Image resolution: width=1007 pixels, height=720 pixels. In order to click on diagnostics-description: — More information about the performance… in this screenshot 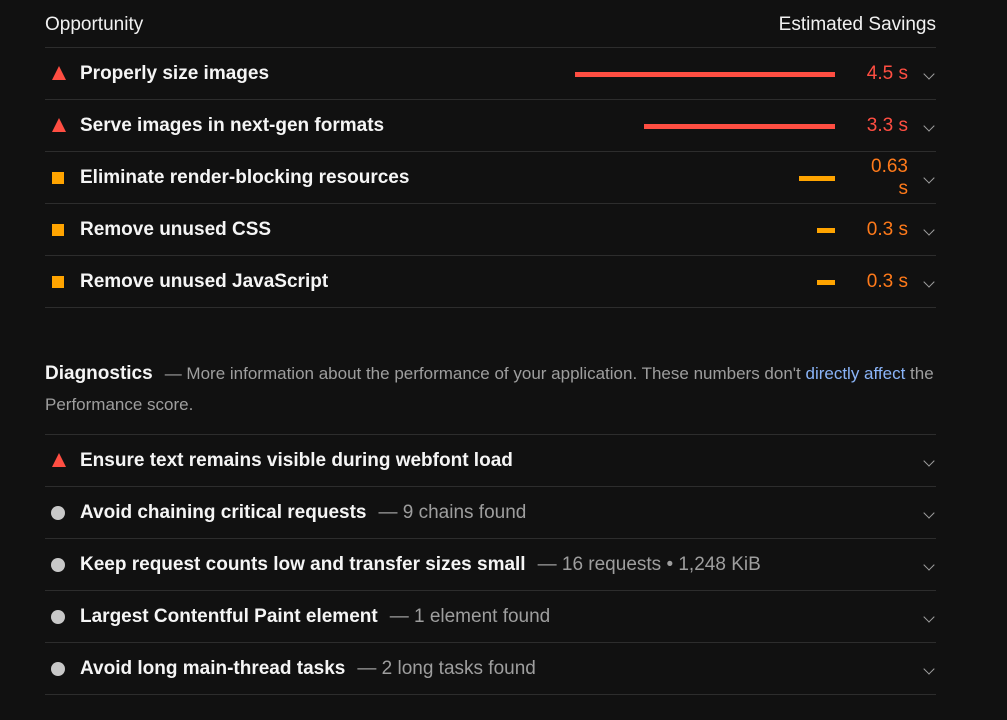, I will do `click(485, 373)`.